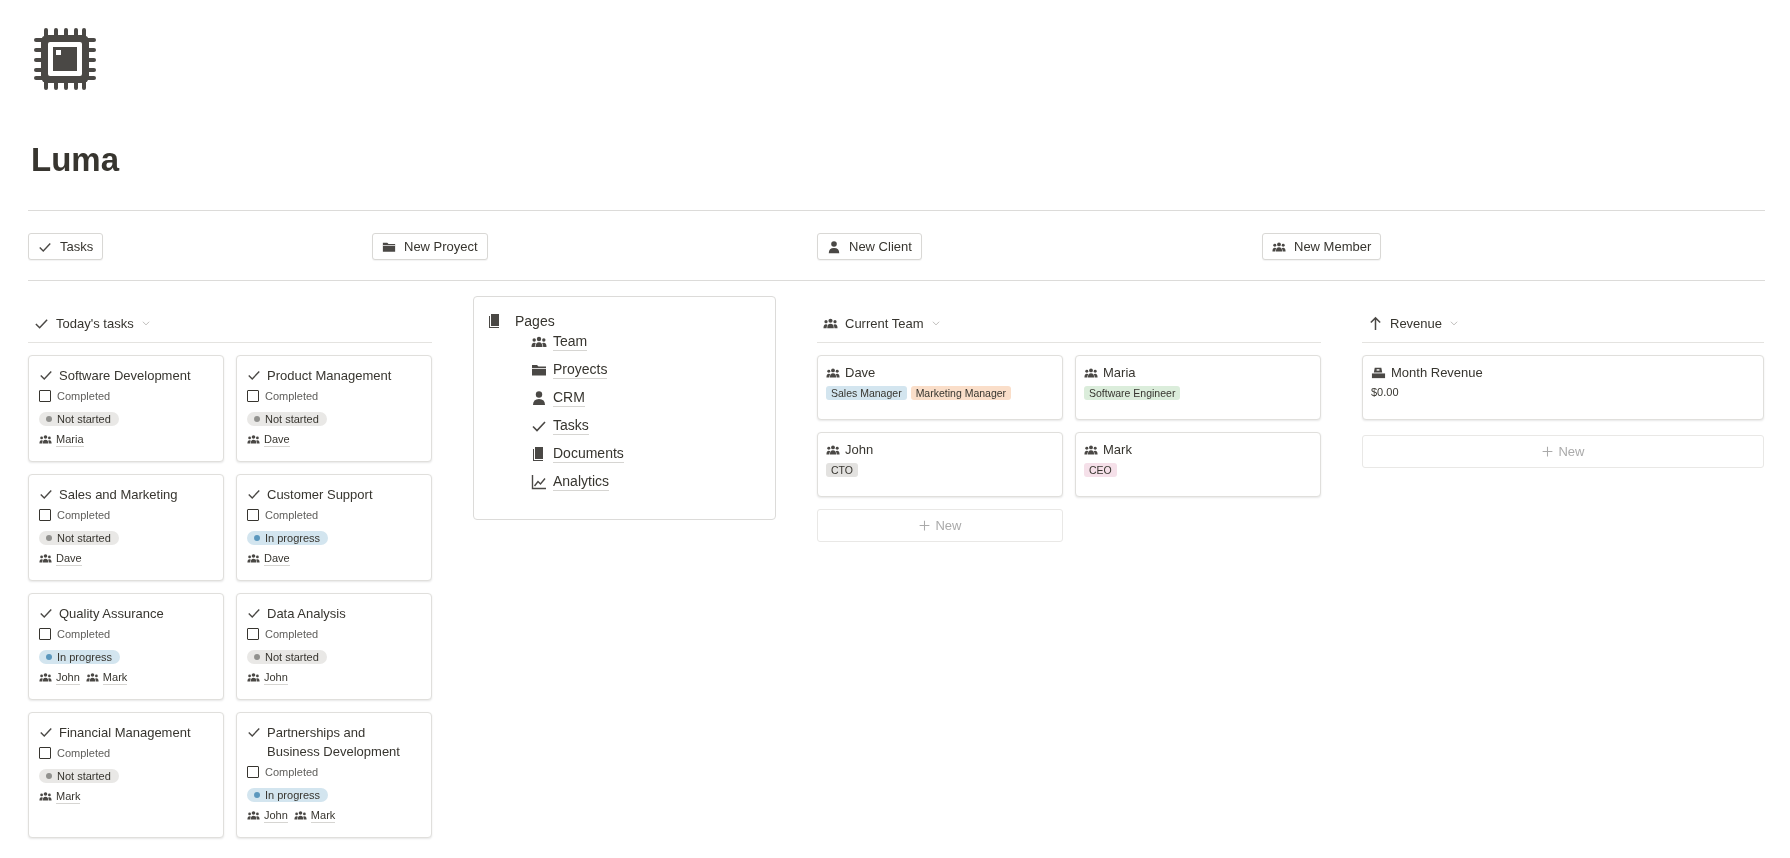  I want to click on line-chart-icon, so click(539, 482).